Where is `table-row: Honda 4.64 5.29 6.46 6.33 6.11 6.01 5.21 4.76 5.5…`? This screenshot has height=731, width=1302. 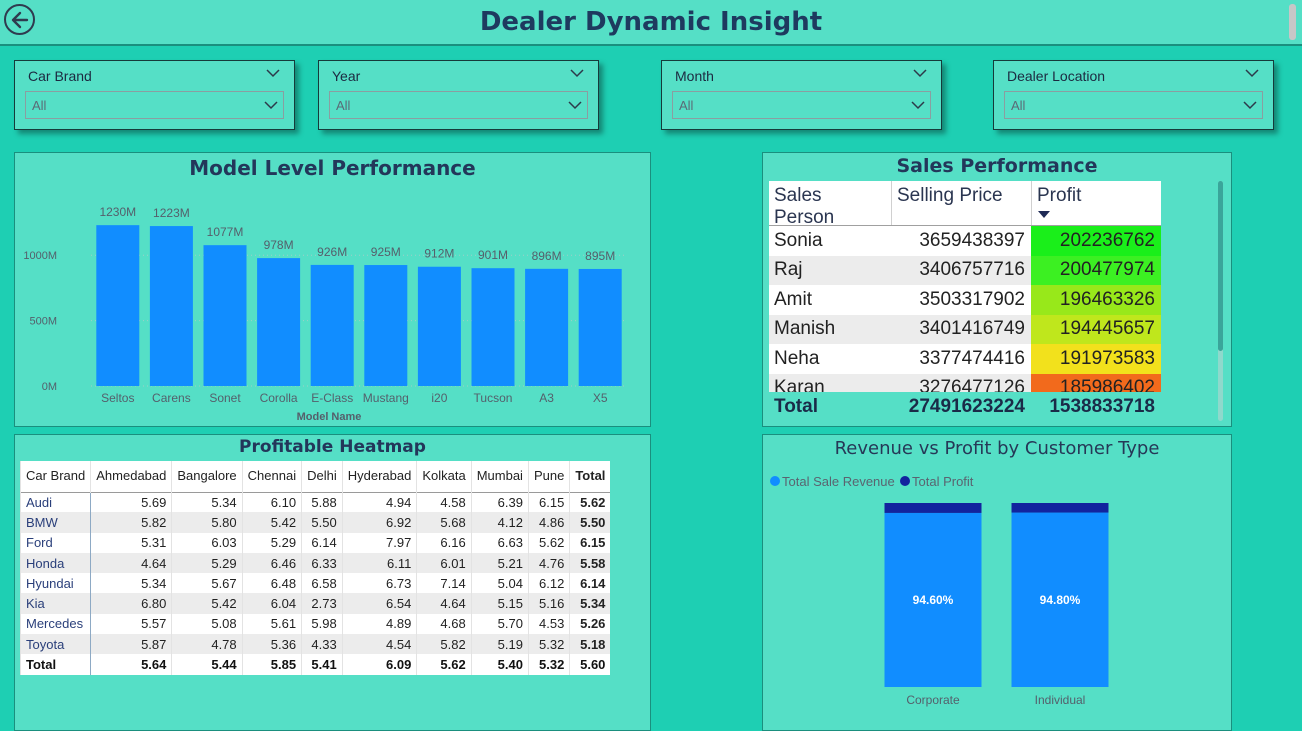 table-row: Honda 4.64 5.29 6.46 6.33 6.11 6.01 5.21 4.76 5.5… is located at coordinates (315, 563).